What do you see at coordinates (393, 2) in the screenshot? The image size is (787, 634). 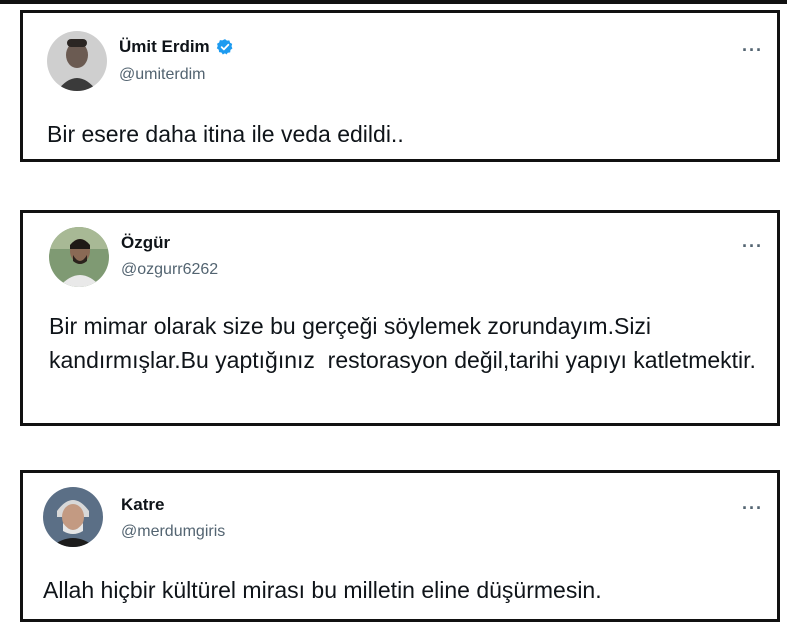 I see `top-divider` at bounding box center [393, 2].